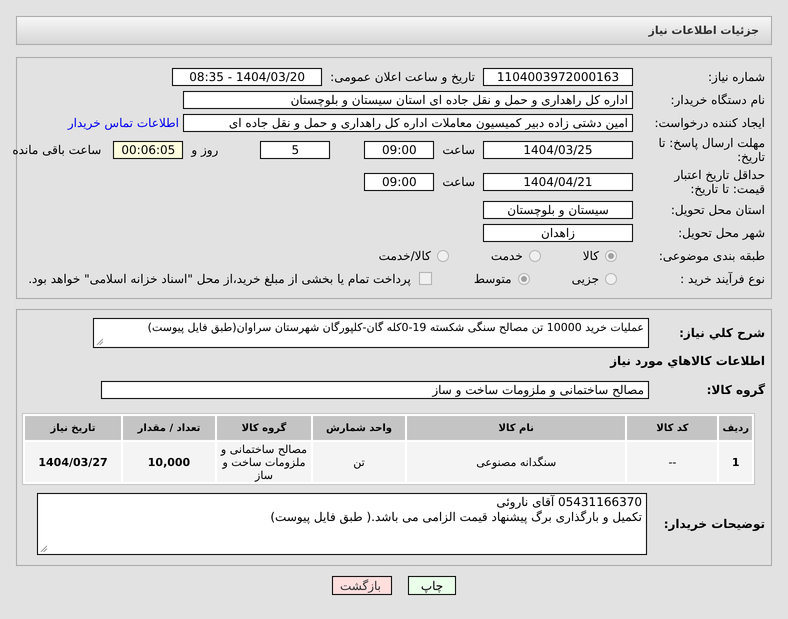  Describe the element at coordinates (558, 209) in the screenshot. I see `input-field: سیستان و بلوچستان` at that location.